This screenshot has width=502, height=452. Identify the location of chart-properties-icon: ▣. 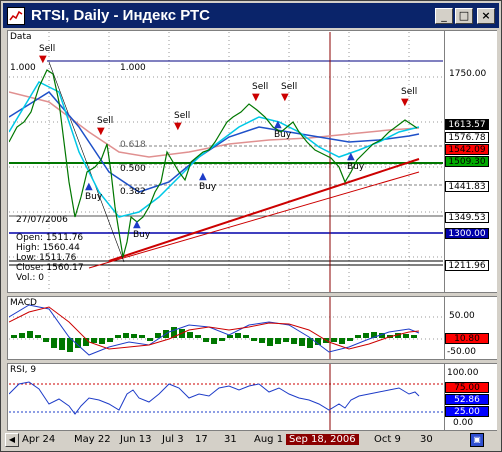
(477, 440).